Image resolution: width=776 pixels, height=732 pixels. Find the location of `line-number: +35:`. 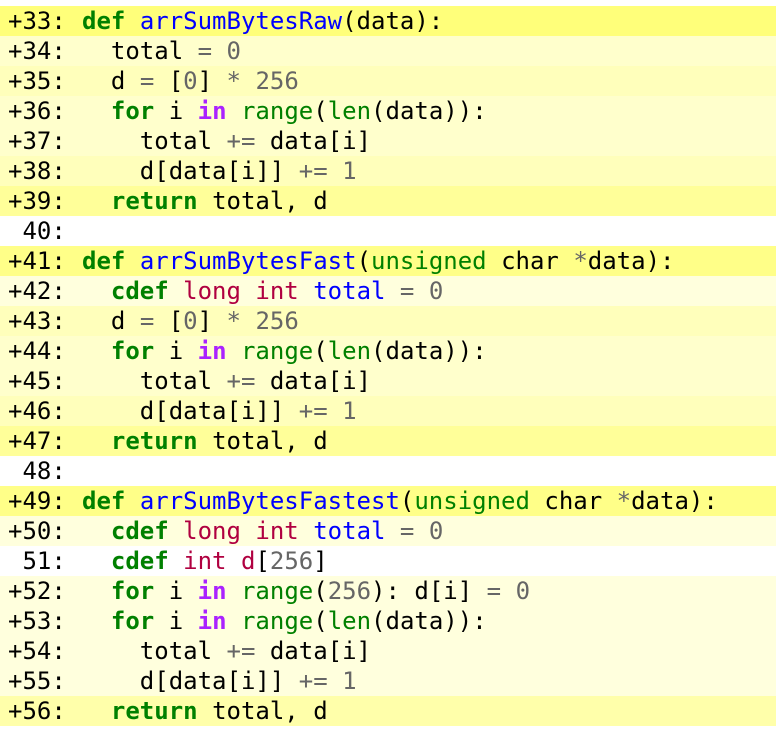

line-number: +35: is located at coordinates (45, 81).